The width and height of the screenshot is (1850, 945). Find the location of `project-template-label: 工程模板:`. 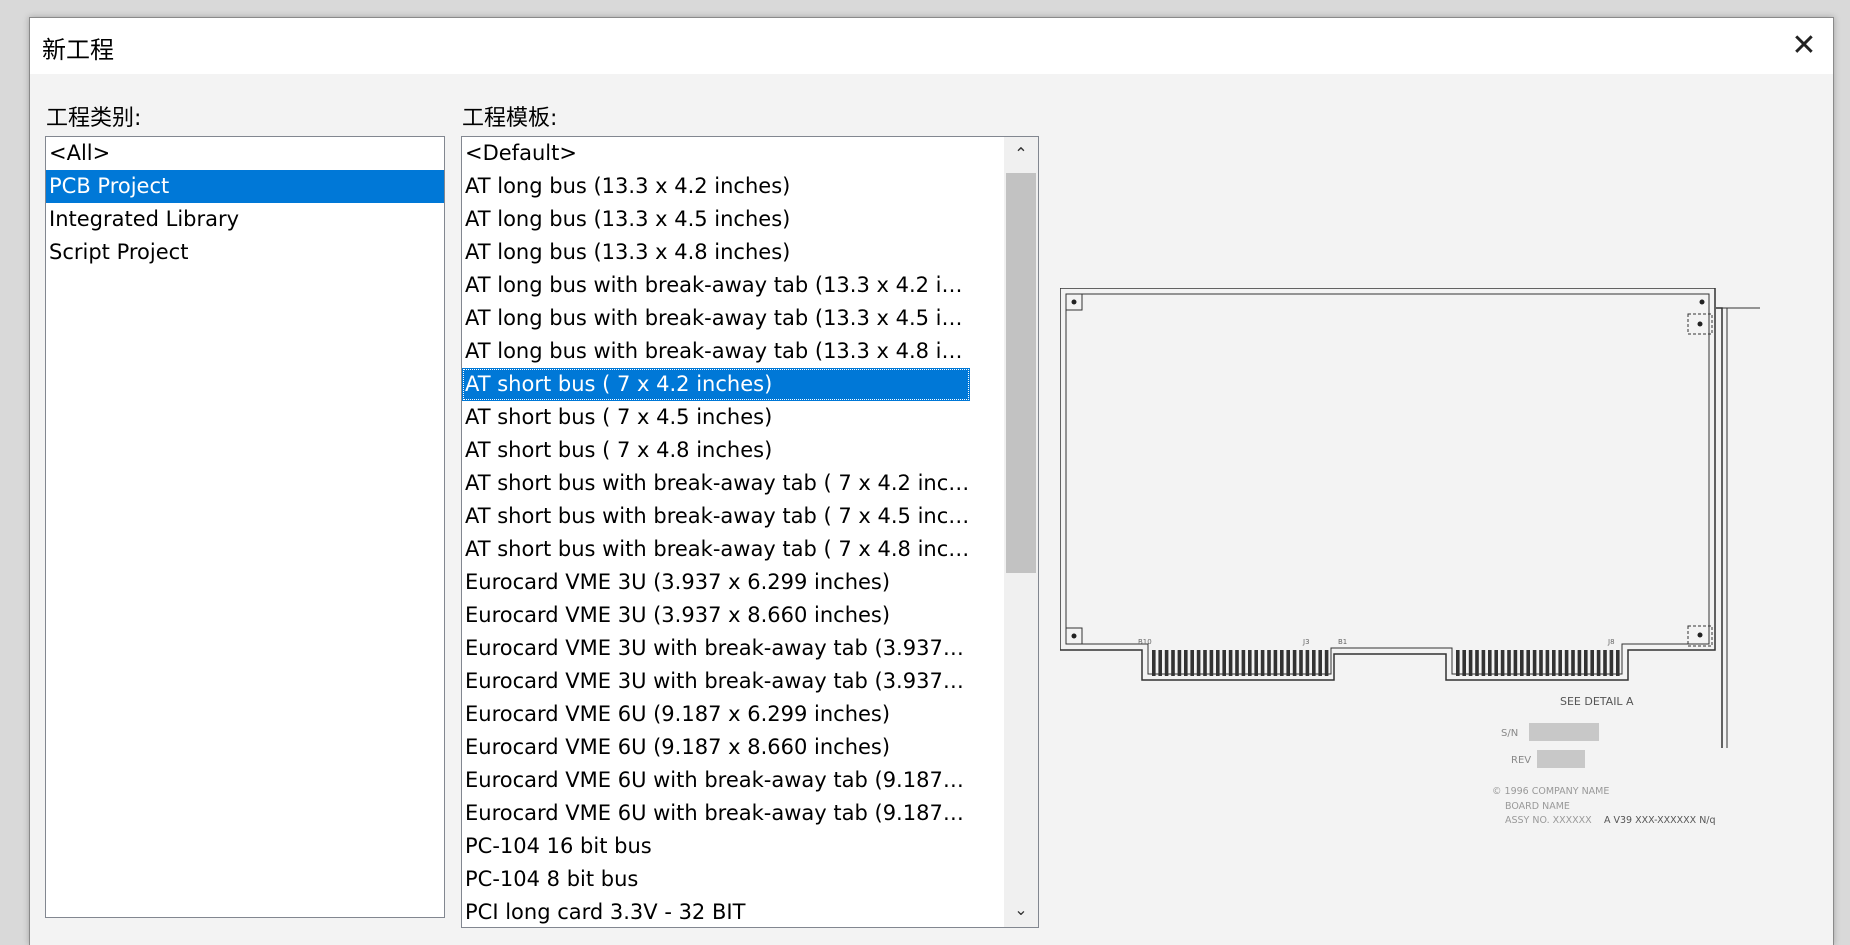

project-template-label: 工程模板: is located at coordinates (510, 118).